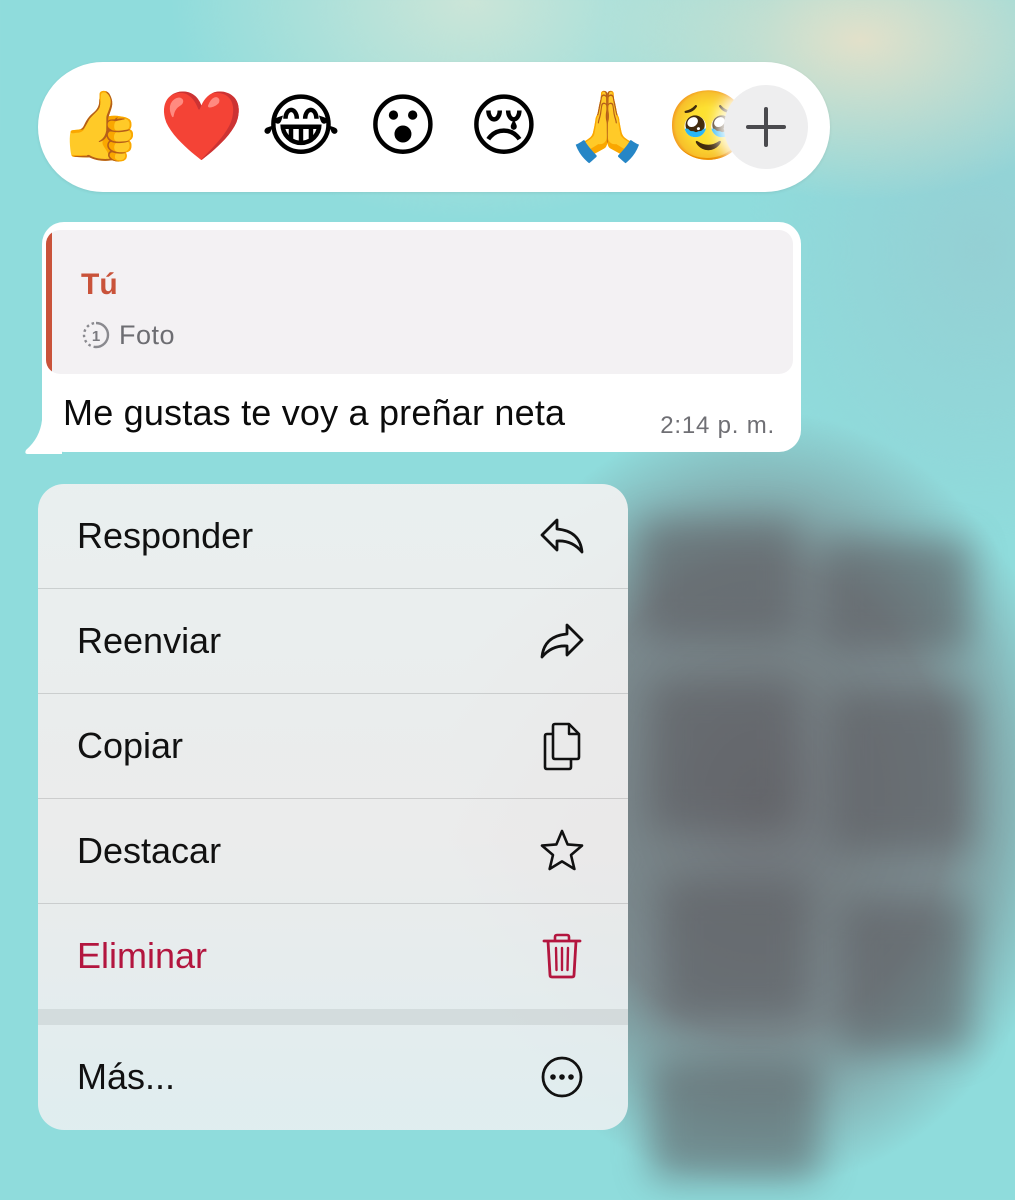 This screenshot has height=1200, width=1015. What do you see at coordinates (562, 641) in the screenshot?
I see `forward-icon` at bounding box center [562, 641].